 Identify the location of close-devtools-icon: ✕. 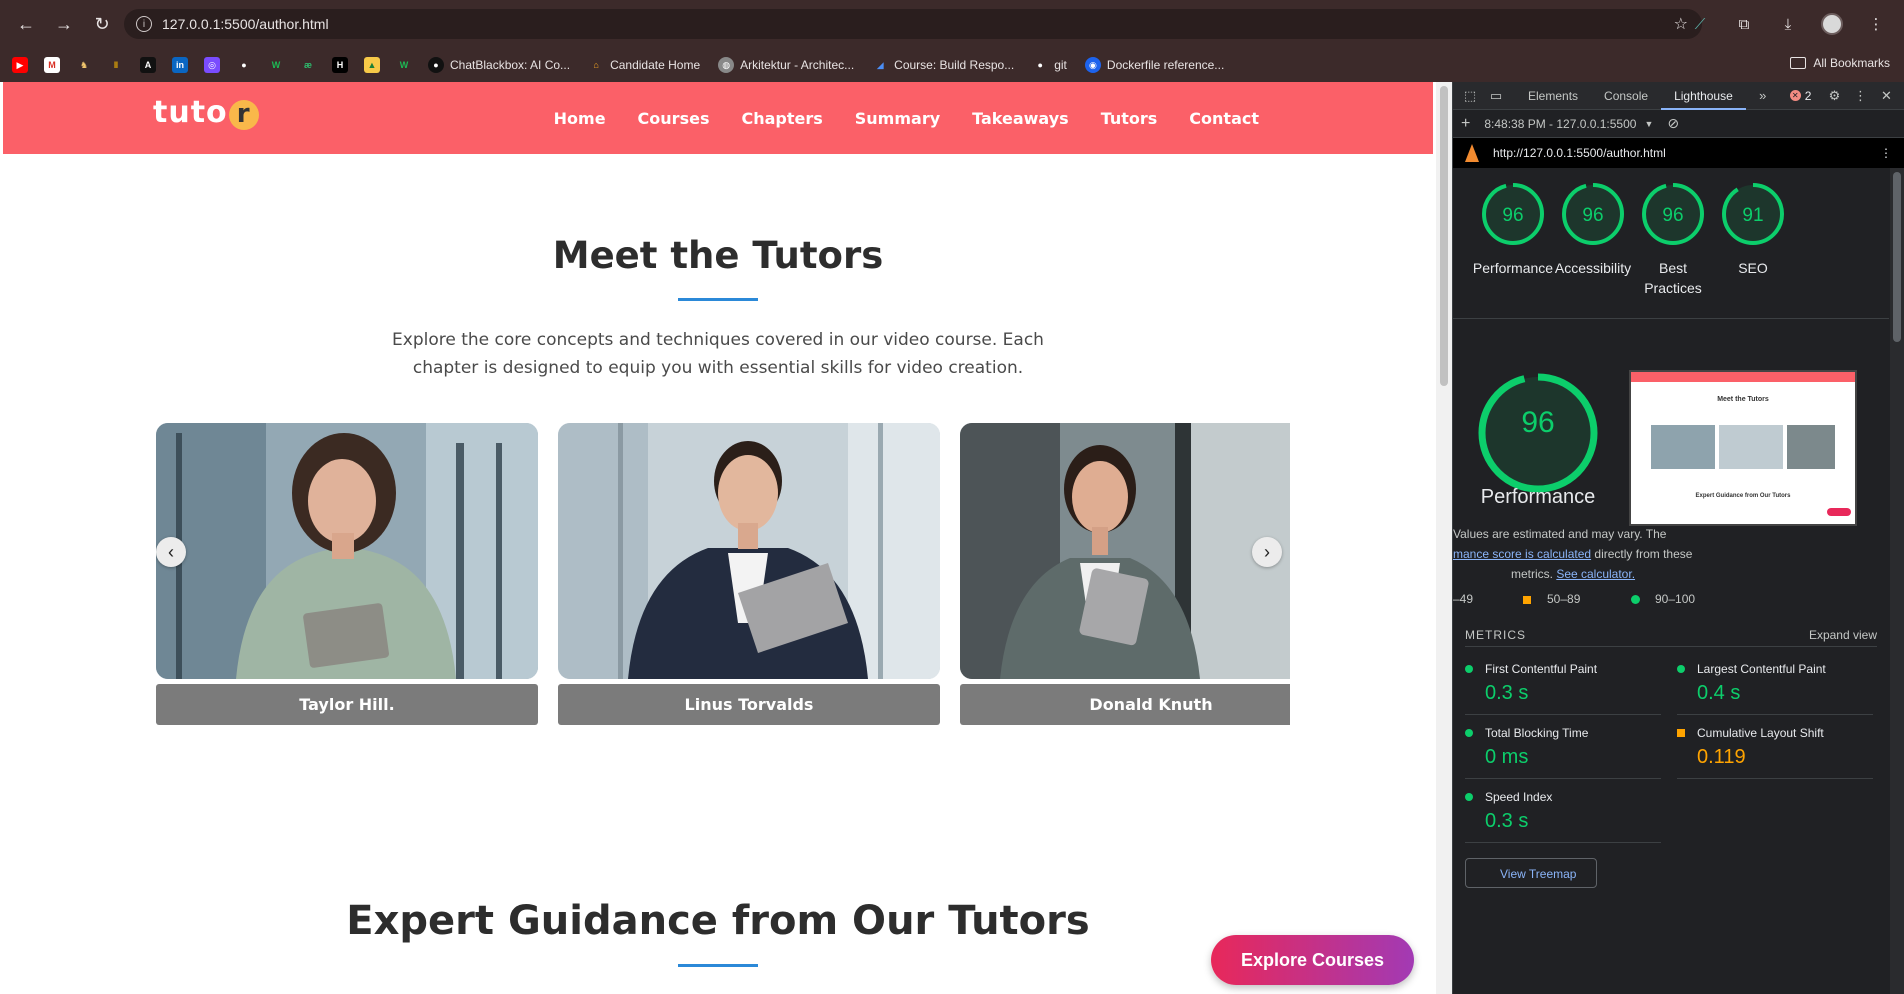
(1886, 96).